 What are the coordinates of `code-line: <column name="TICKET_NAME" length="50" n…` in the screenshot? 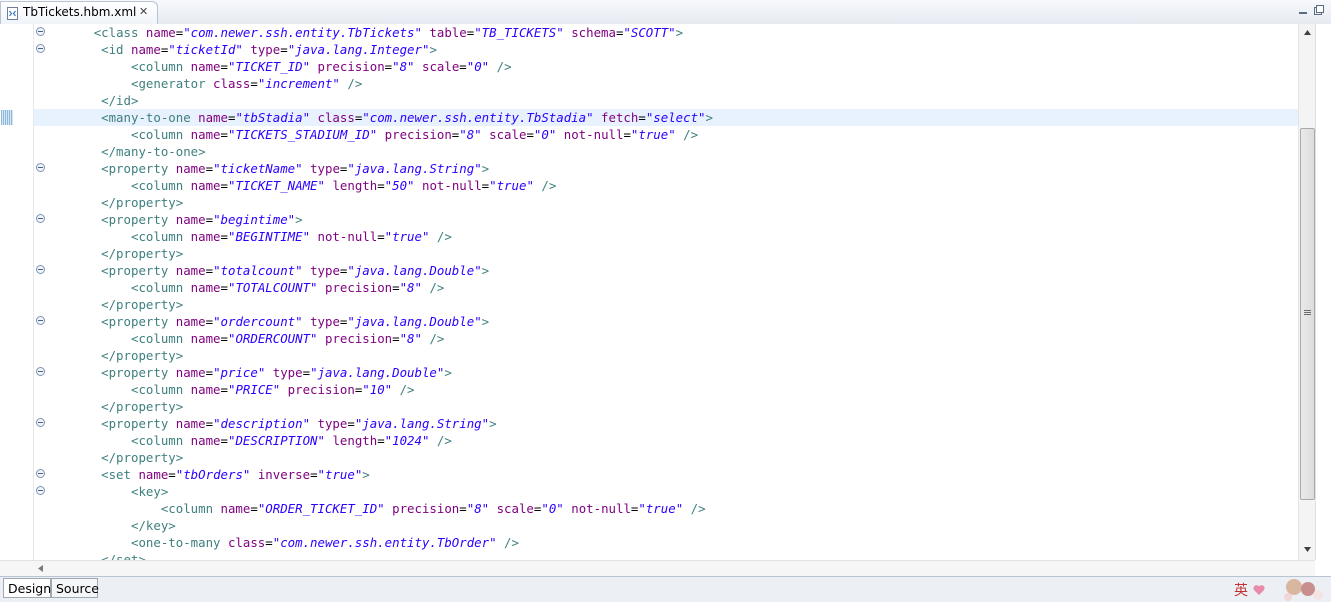 It's located at (666, 185).